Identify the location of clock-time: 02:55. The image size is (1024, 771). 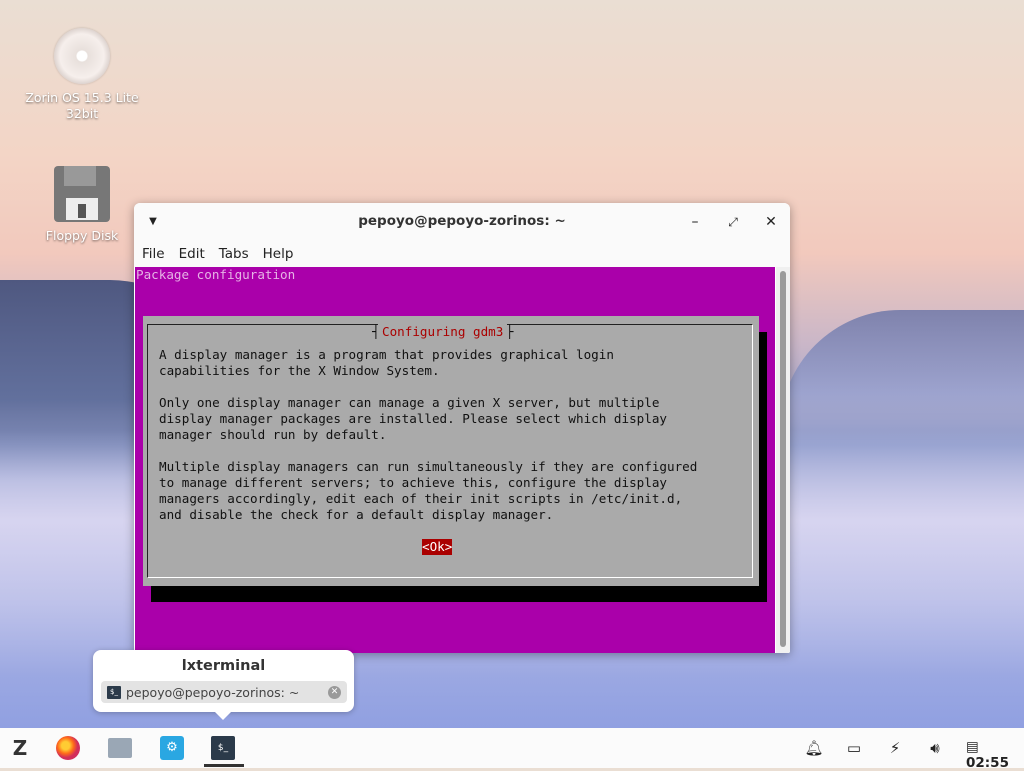
(987, 763).